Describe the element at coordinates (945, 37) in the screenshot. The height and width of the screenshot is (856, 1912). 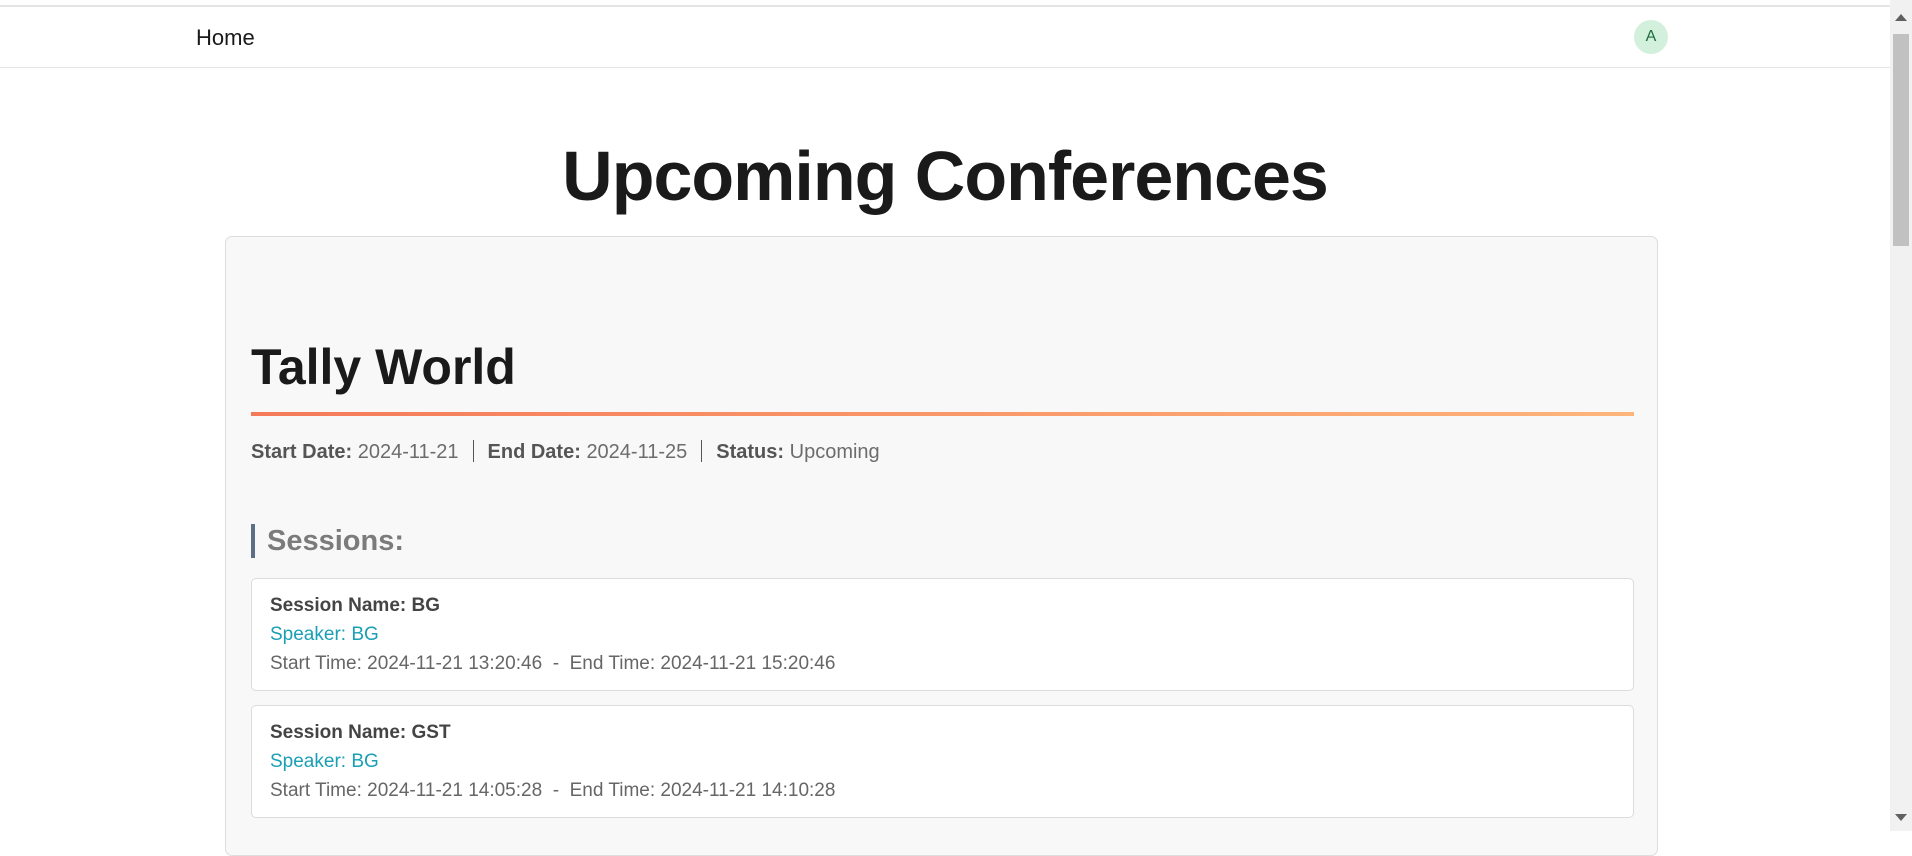
I see `navbar: Home A` at that location.